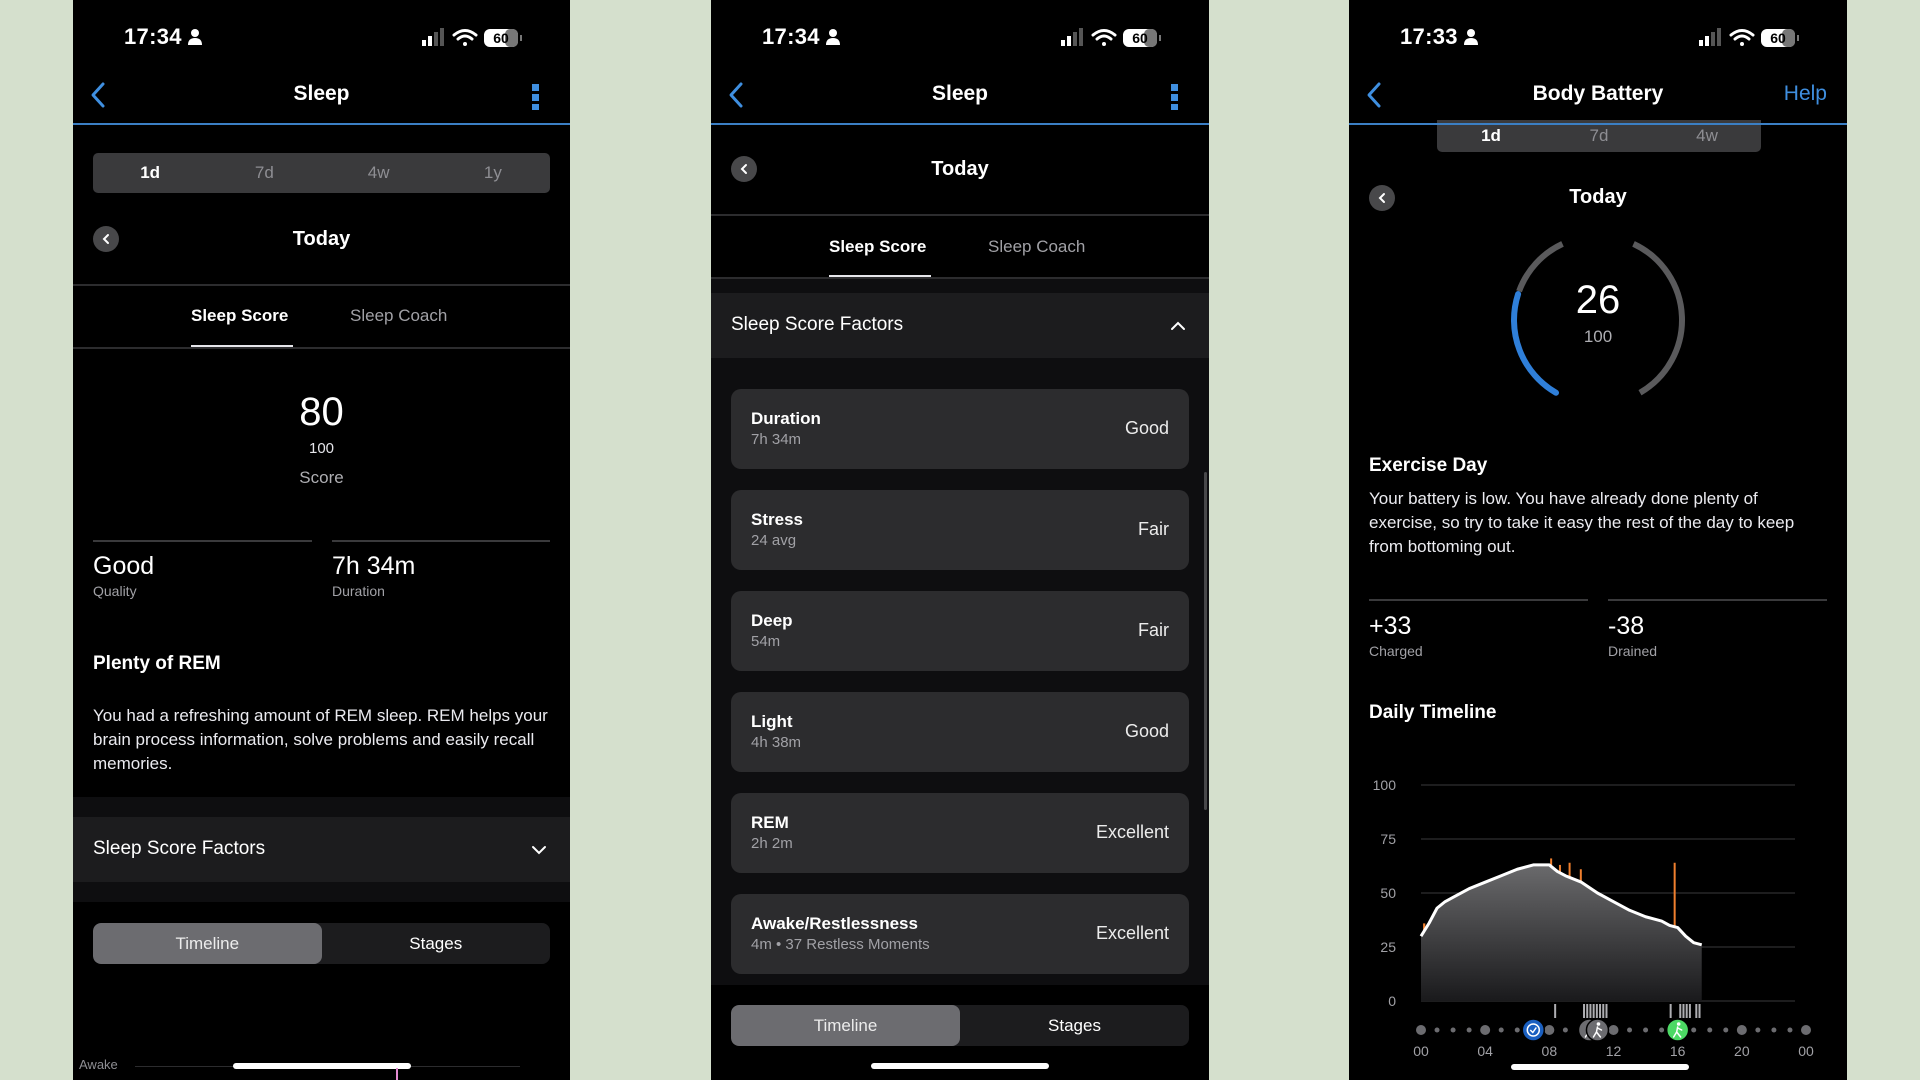  What do you see at coordinates (960, 631) in the screenshot?
I see `factor-card-deep: Deep 54m Fair` at bounding box center [960, 631].